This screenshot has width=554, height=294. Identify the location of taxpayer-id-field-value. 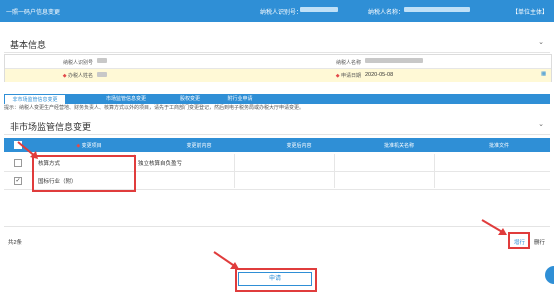
(102, 61).